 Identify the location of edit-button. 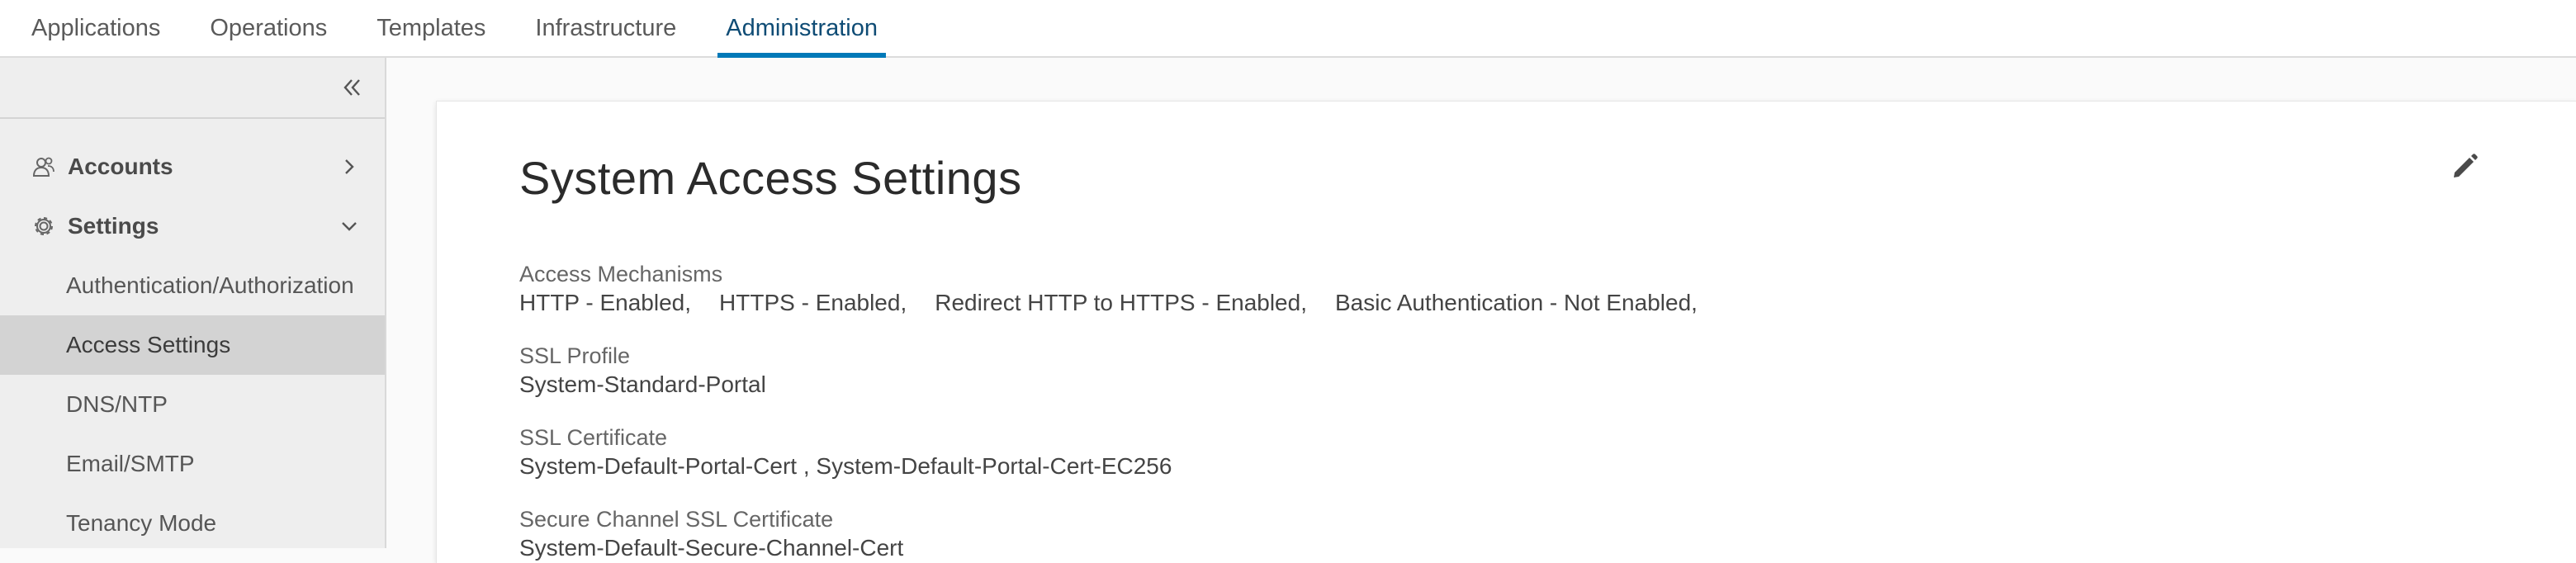
(2464, 167).